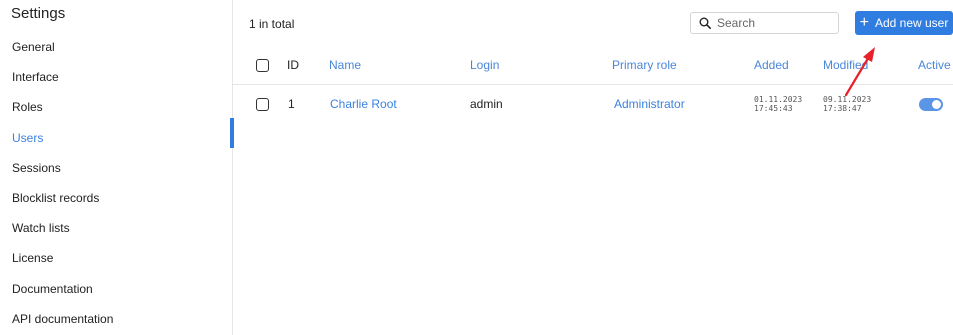 This screenshot has width=953, height=335. Describe the element at coordinates (38, 13) in the screenshot. I see `sidebar-title: Settings` at that location.